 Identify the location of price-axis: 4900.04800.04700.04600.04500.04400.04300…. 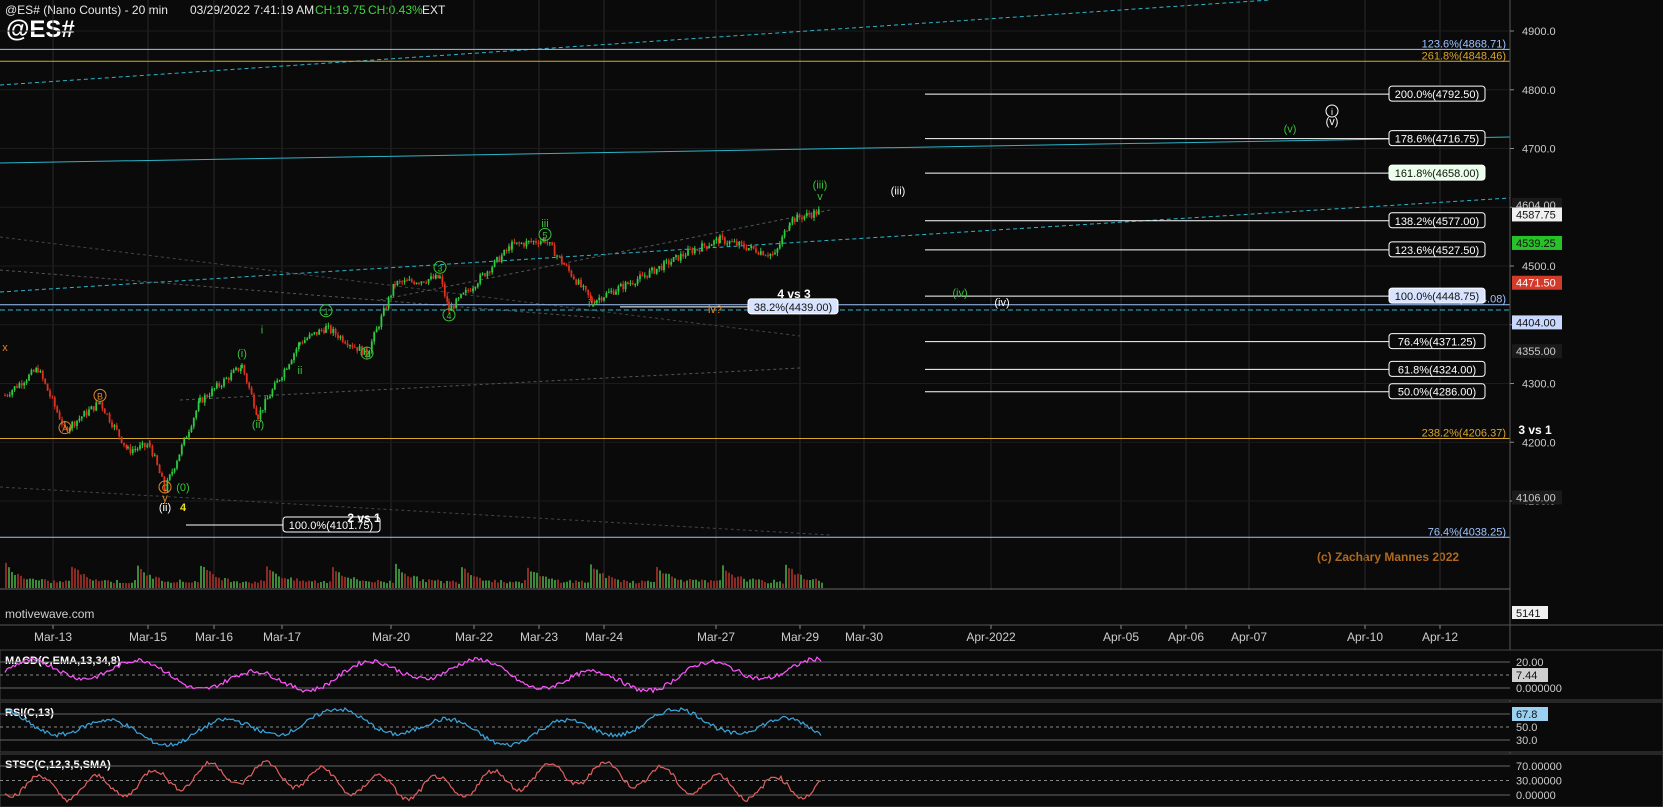
(1535, 380).